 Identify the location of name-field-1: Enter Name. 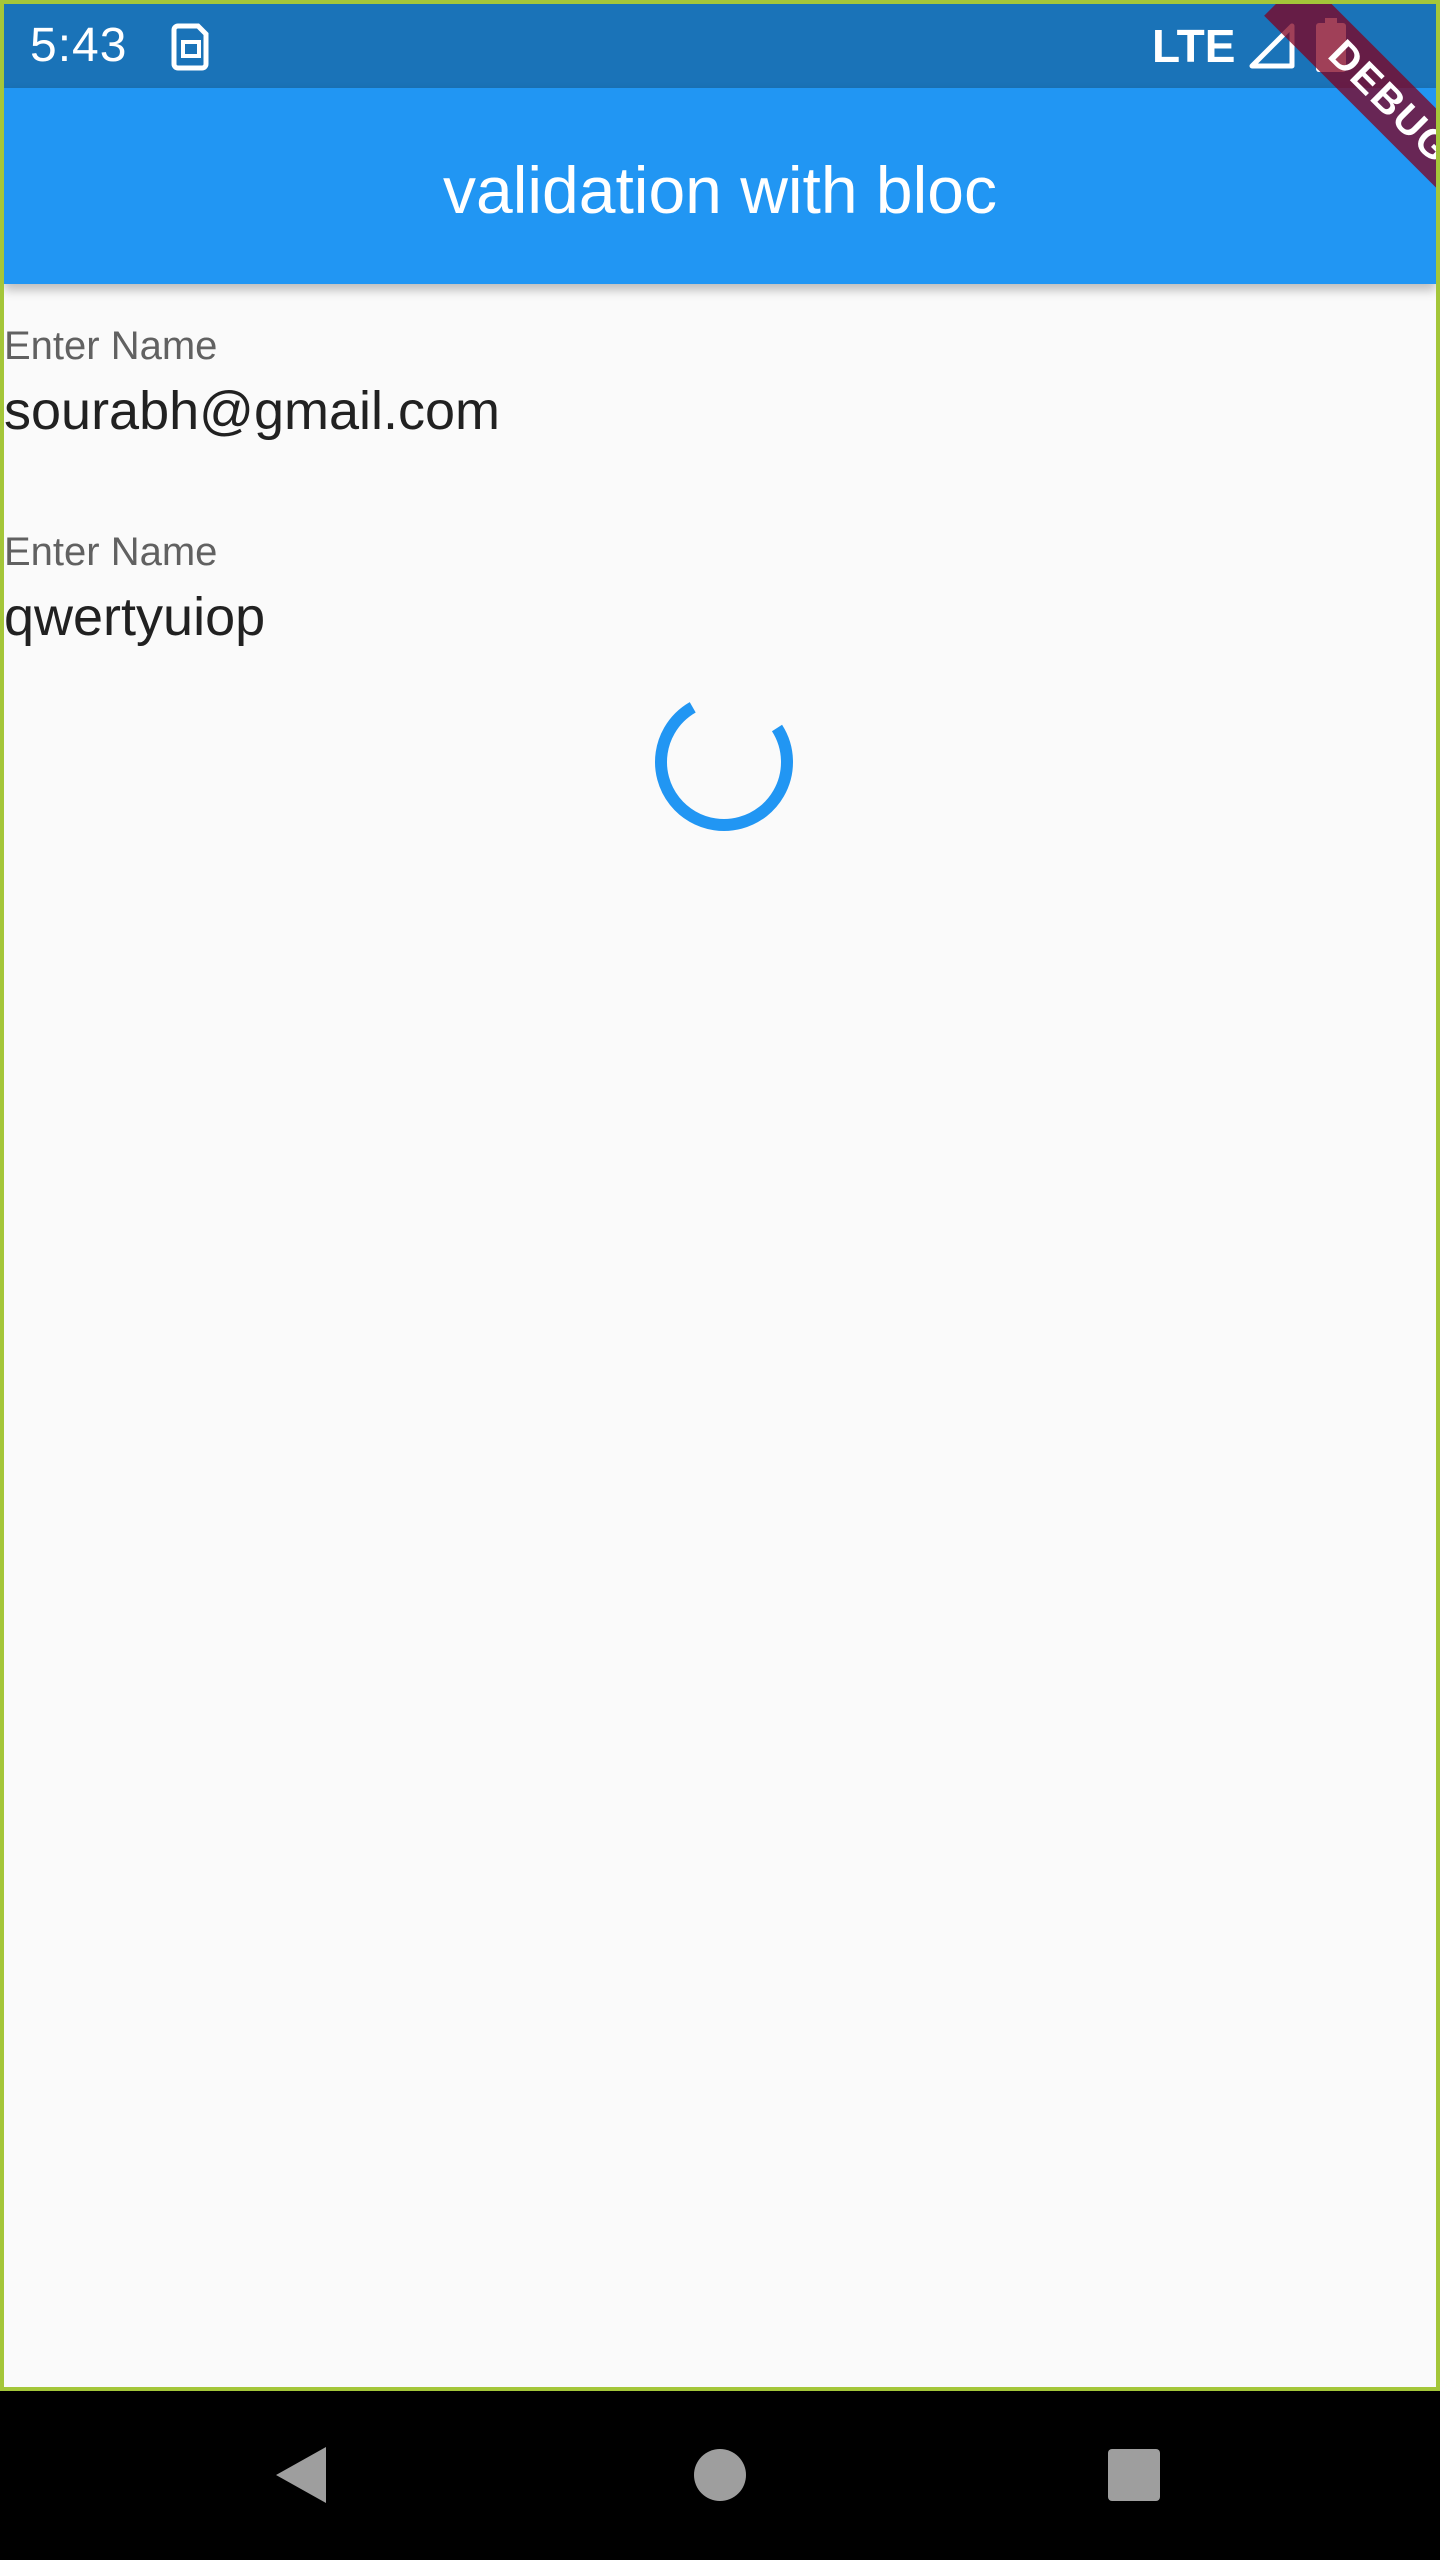
(720, 387).